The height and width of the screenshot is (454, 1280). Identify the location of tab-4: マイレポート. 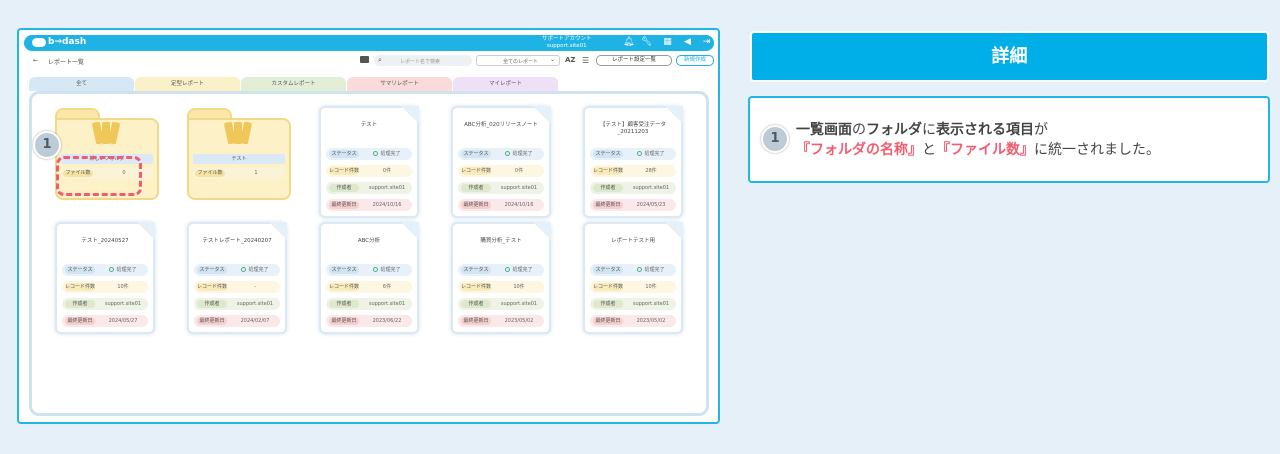
(505, 84).